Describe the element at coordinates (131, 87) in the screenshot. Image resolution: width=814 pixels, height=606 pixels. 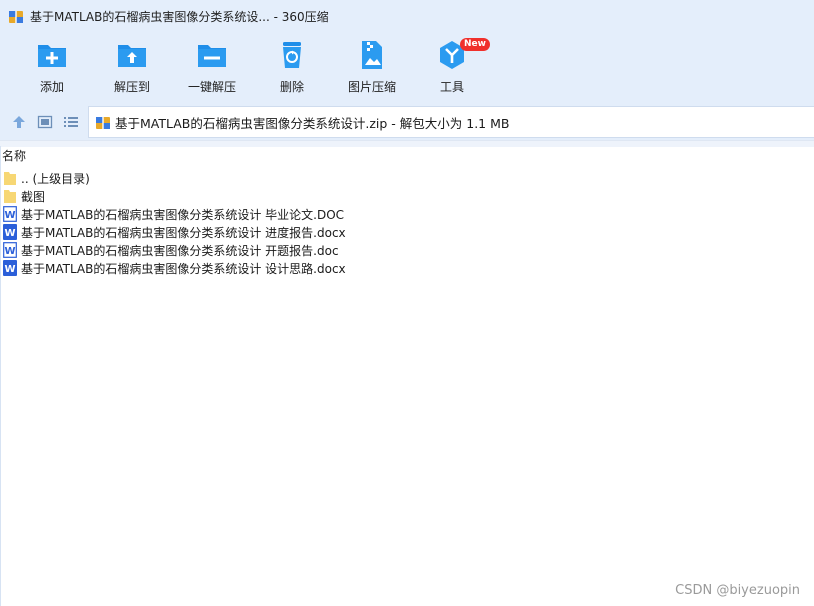
I see `extract-to-label: 解压到` at that location.